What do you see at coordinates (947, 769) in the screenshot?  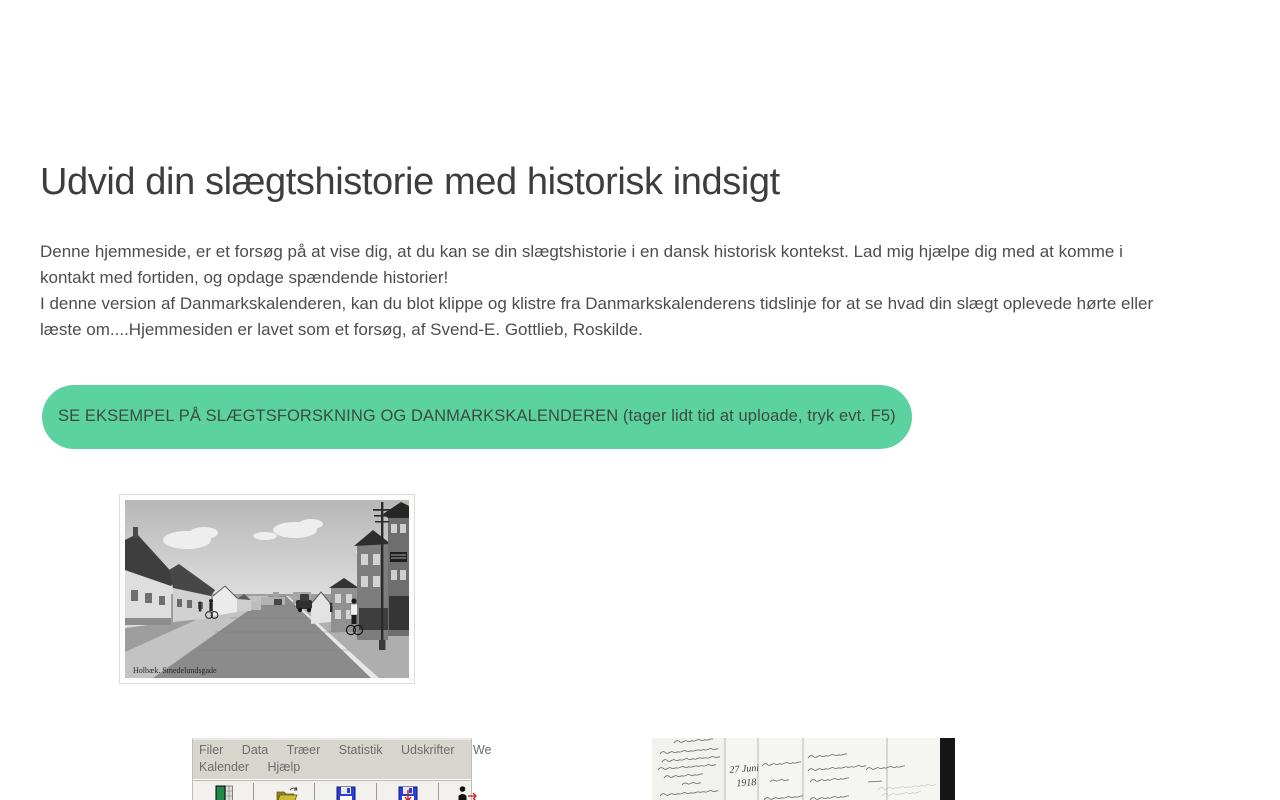 I see `book-binding-strip` at bounding box center [947, 769].